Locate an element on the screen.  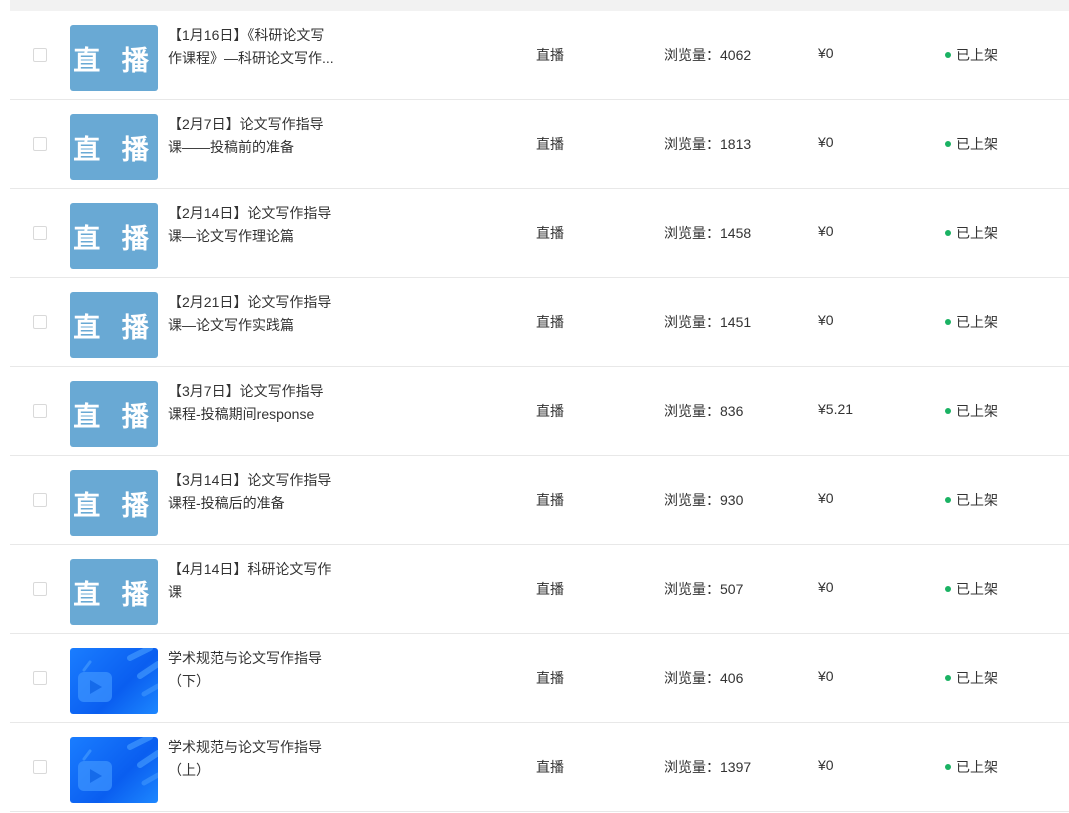
course-title-line-2: 课程-投稿期间response is located at coordinates (241, 414).